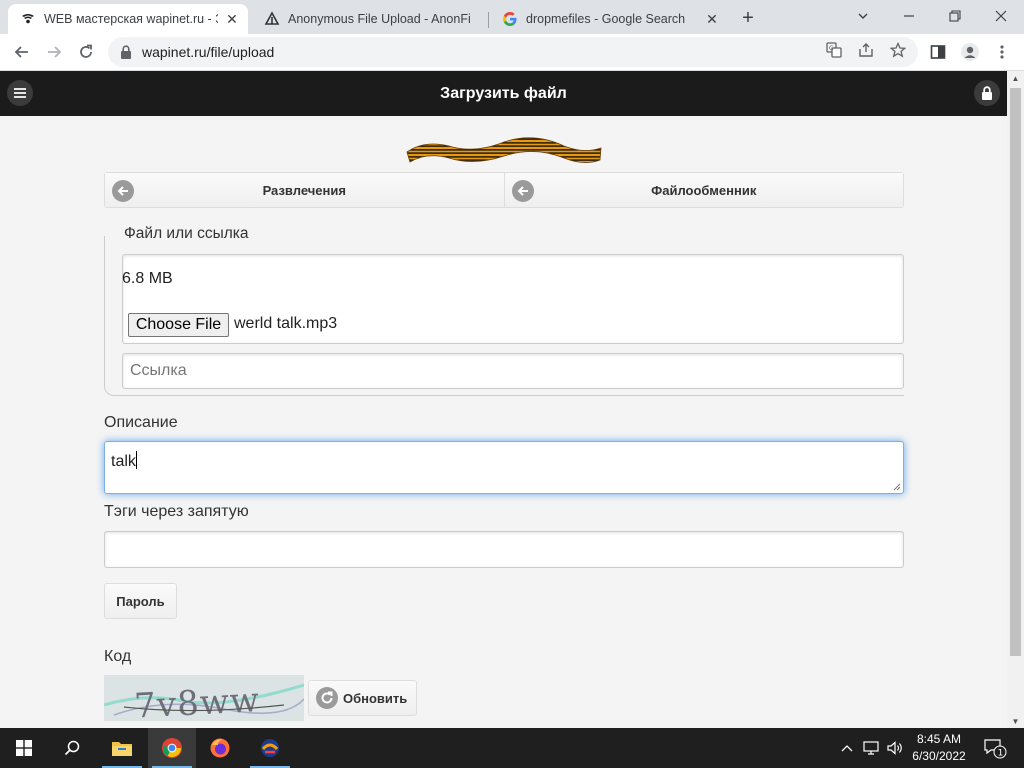 This screenshot has width=1024, height=768. I want to click on login-lock-icon, so click(987, 93).